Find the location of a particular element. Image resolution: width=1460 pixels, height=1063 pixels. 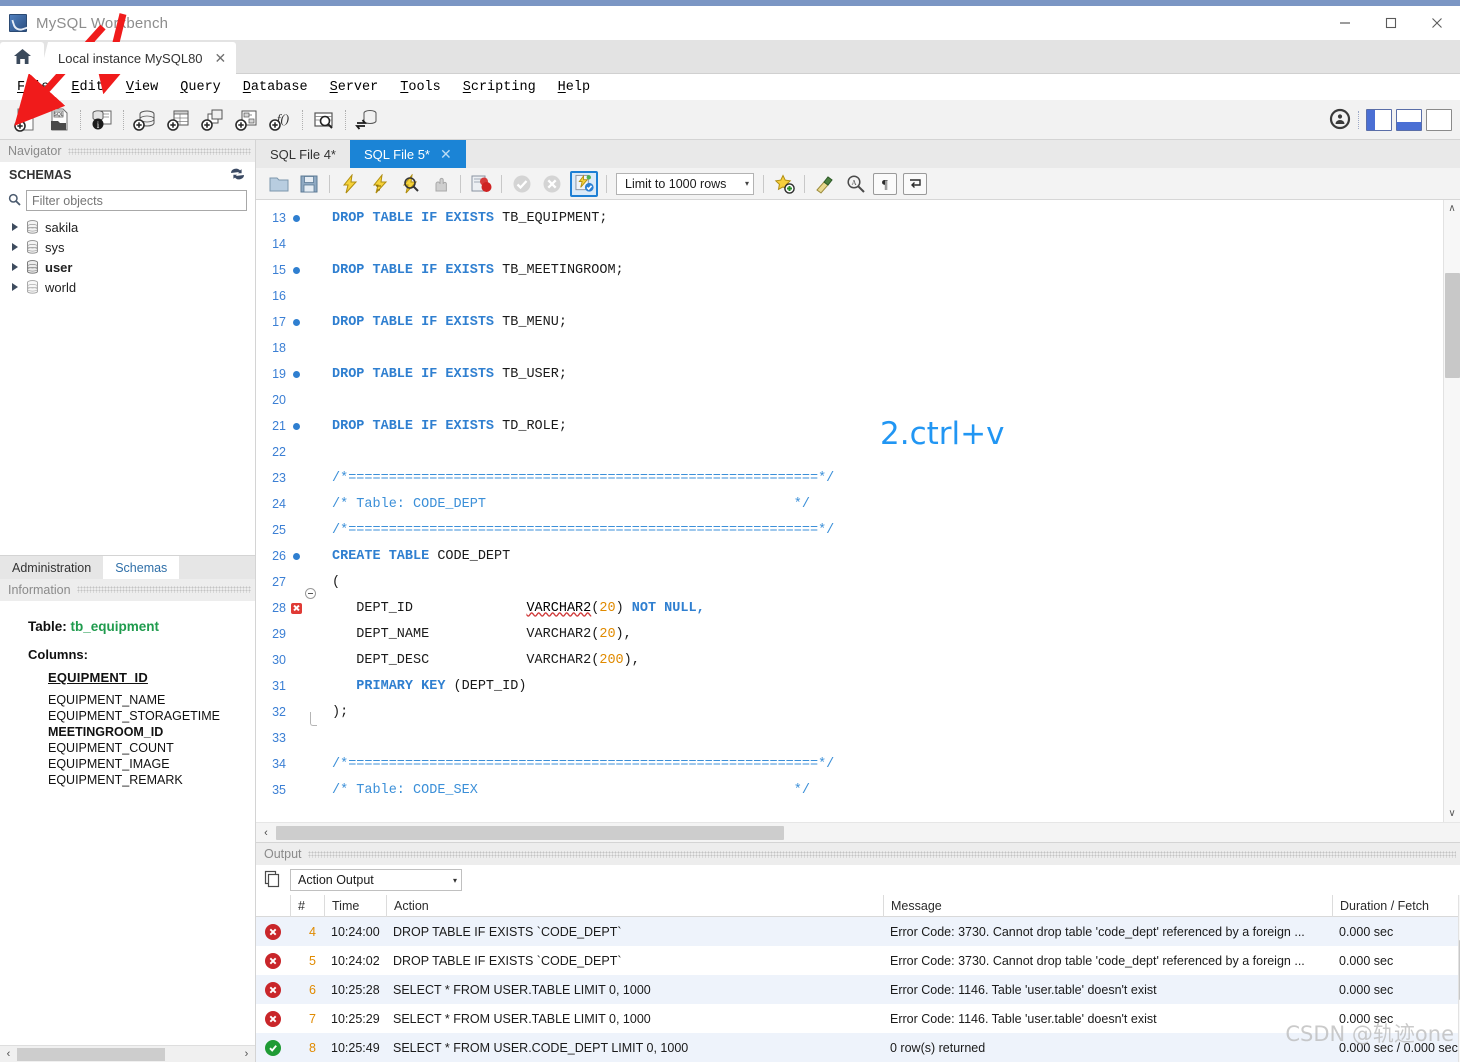

execute-current-statement-icon is located at coordinates (380, 184).